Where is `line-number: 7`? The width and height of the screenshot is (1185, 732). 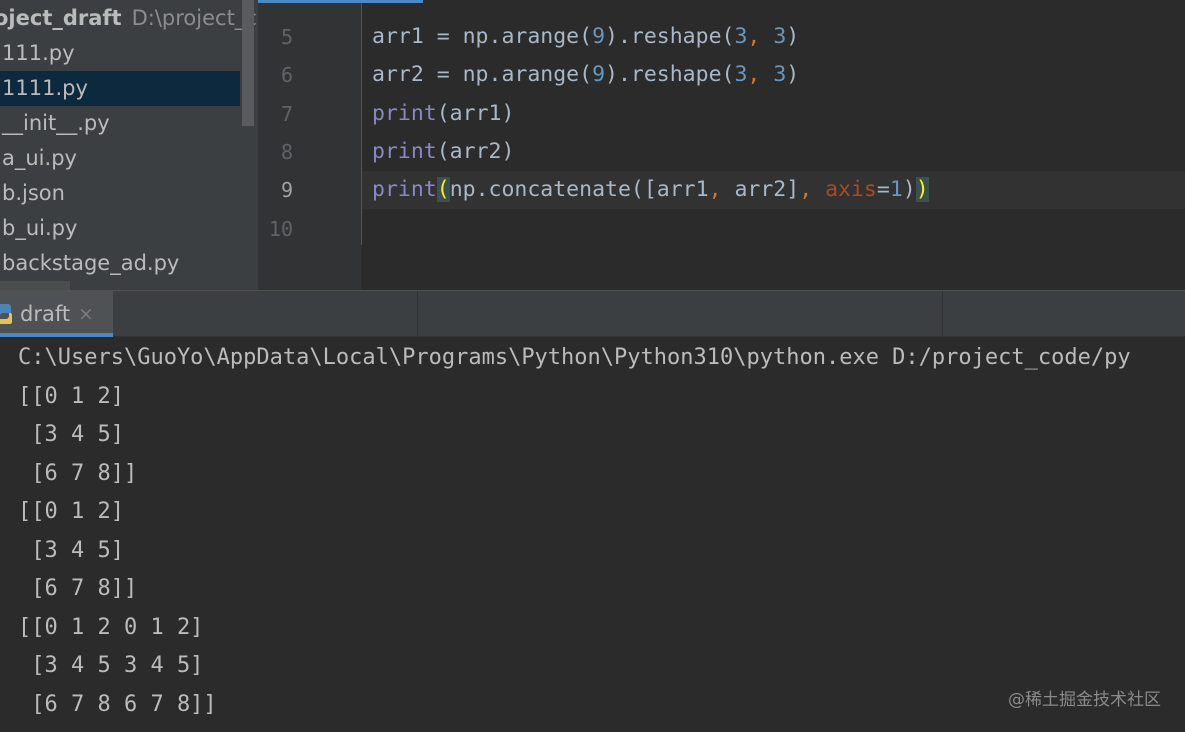
line-number: 7 is located at coordinates (286, 113).